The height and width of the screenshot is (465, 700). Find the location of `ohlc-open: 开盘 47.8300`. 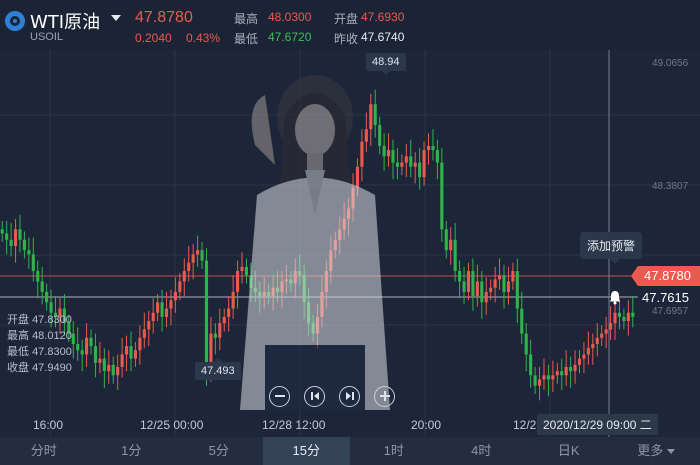

ohlc-open: 开盘 47.8300 is located at coordinates (39, 320).